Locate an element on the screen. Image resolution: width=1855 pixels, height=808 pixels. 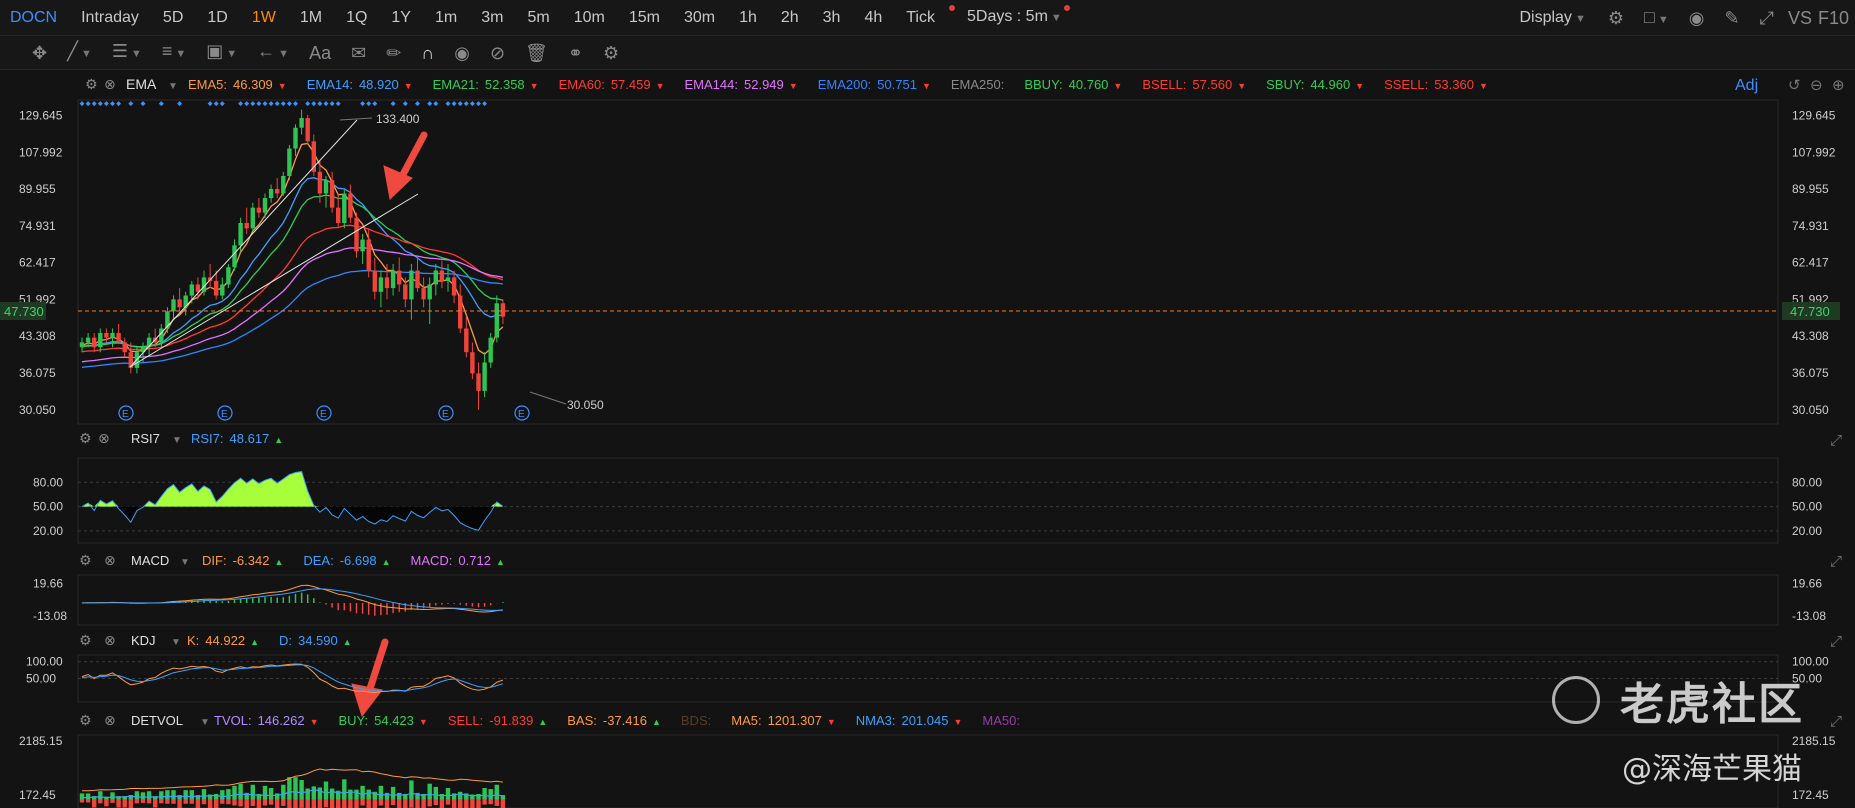
pane-close-icon: ⊗ is located at coordinates (104, 438).